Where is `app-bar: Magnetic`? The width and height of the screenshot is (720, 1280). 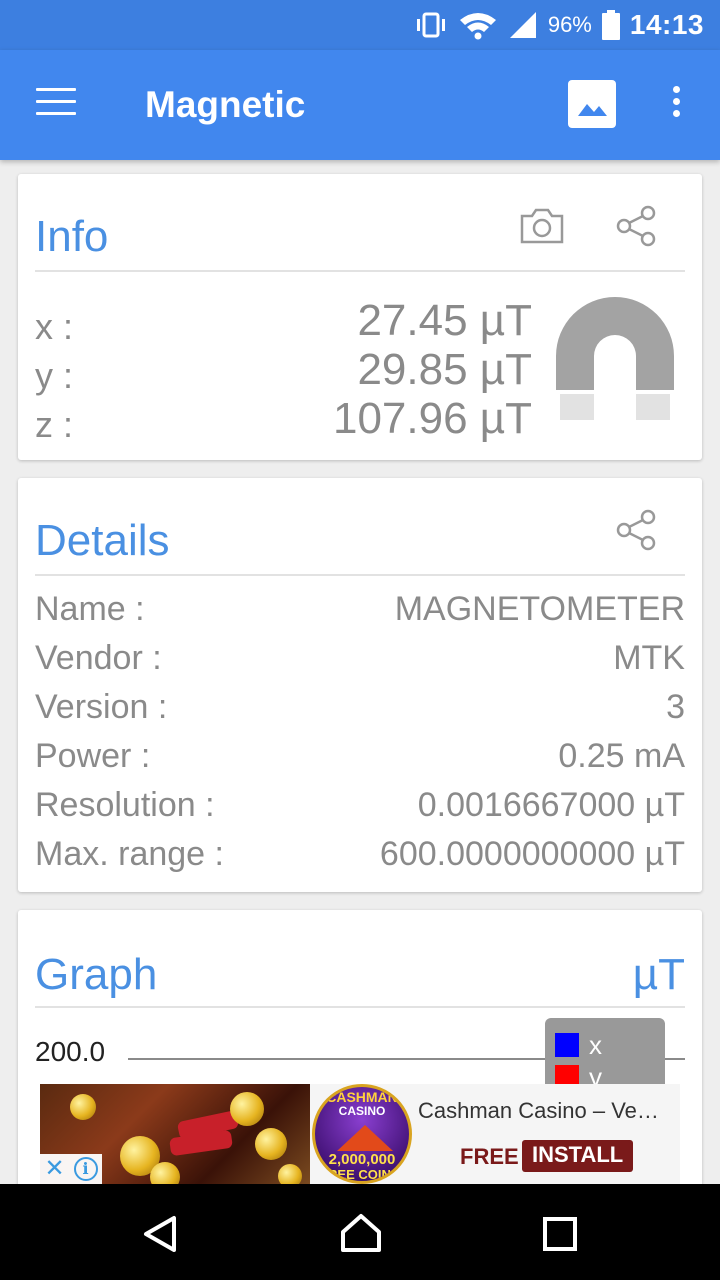
app-bar: Magnetic is located at coordinates (360, 105).